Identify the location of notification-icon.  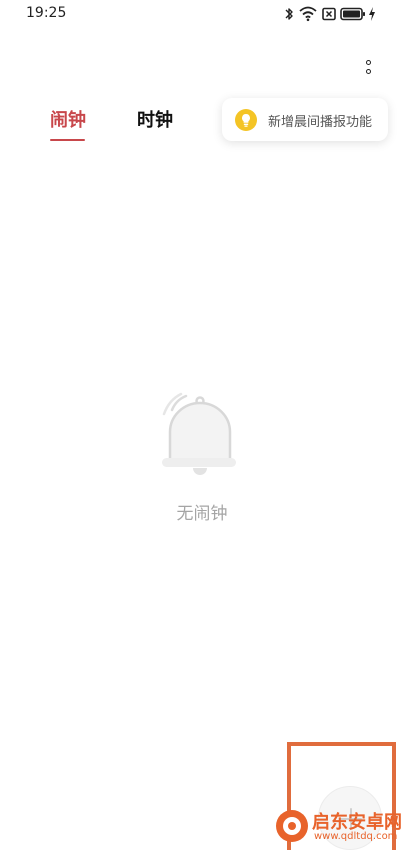
(329, 14).